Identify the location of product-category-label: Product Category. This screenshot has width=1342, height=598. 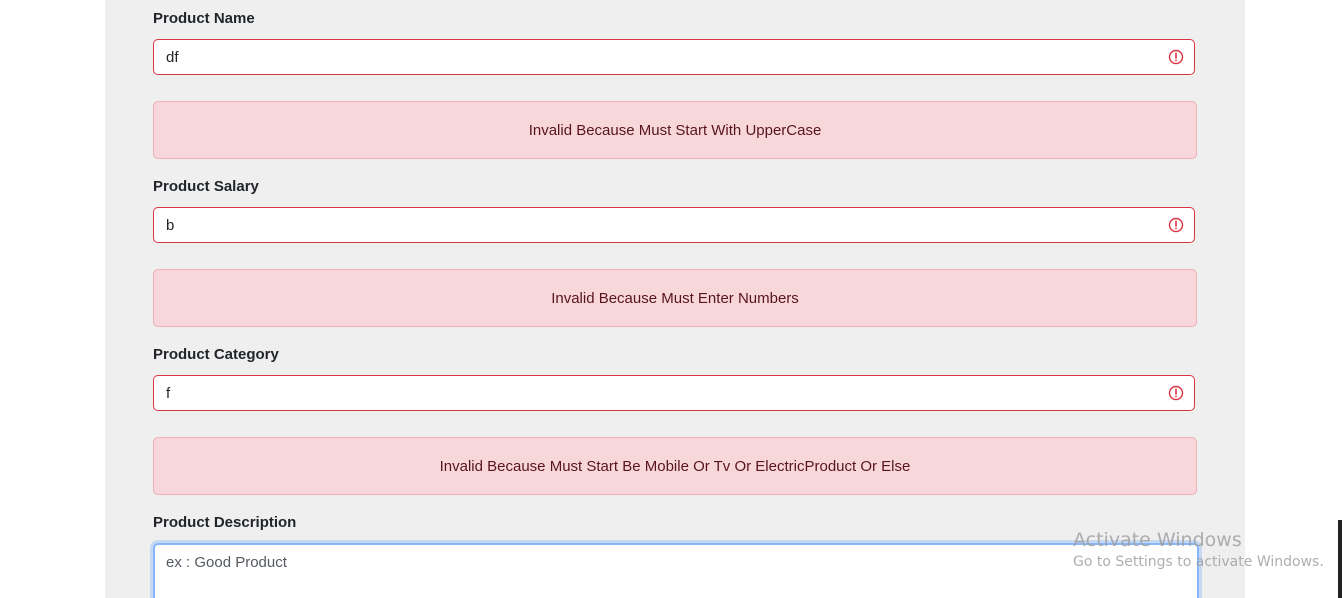
(216, 354).